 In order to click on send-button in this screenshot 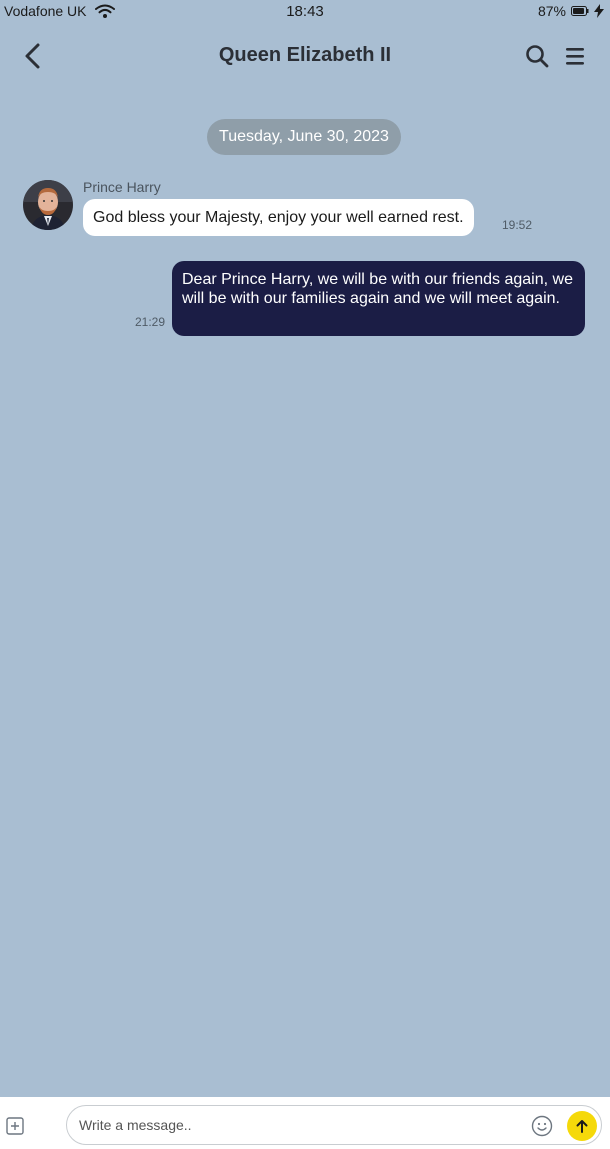, I will do `click(582, 1126)`.